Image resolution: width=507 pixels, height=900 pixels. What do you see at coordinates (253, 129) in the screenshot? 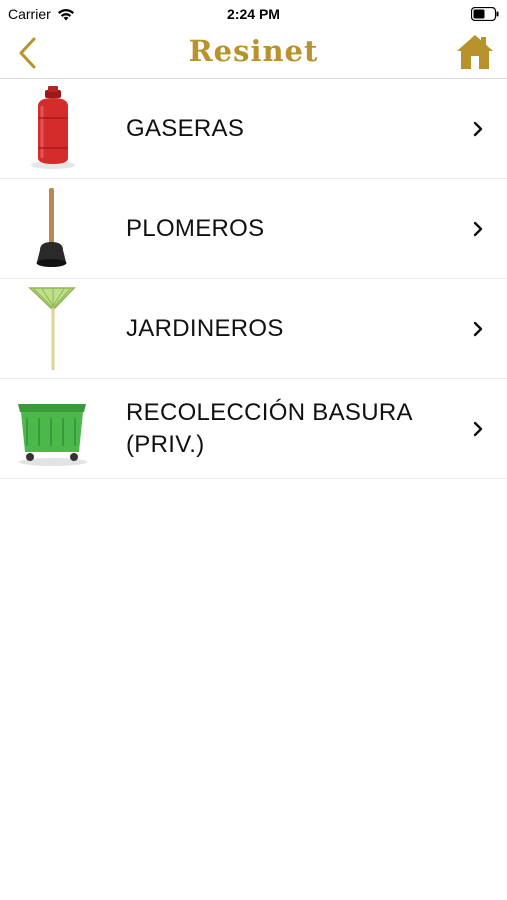
I see `list-item-gaseras: GASERAS` at bounding box center [253, 129].